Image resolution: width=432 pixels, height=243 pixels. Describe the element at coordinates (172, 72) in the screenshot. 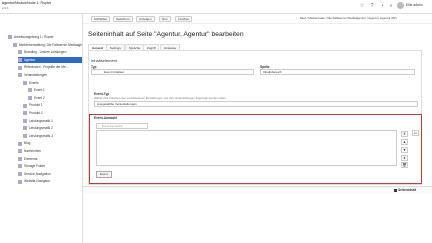

I see `typ-select: Event Inhaltsel.` at that location.